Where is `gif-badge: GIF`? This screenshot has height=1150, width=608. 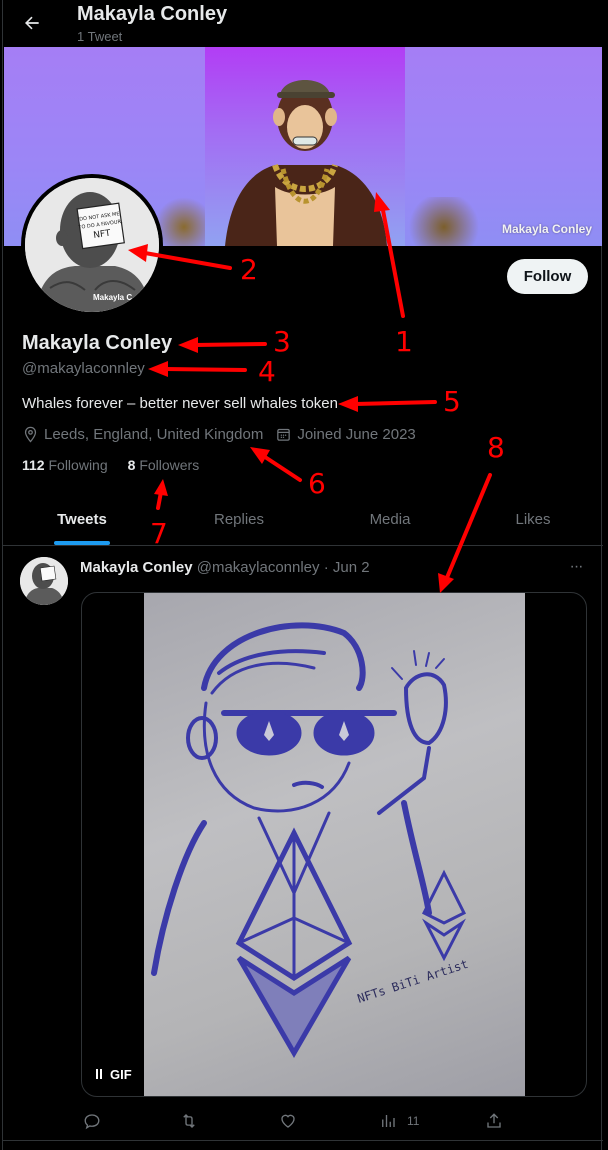
gif-badge: GIF is located at coordinates (113, 1074).